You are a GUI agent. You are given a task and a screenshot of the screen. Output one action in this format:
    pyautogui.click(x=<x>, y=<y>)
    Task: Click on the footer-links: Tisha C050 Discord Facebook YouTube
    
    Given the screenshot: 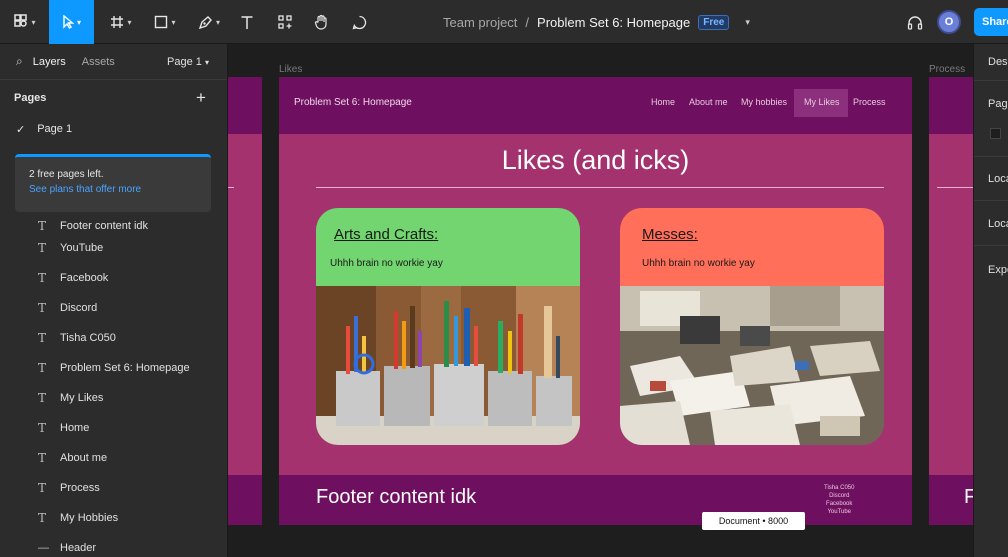 What is the action you would take?
    pyautogui.click(x=839, y=500)
    